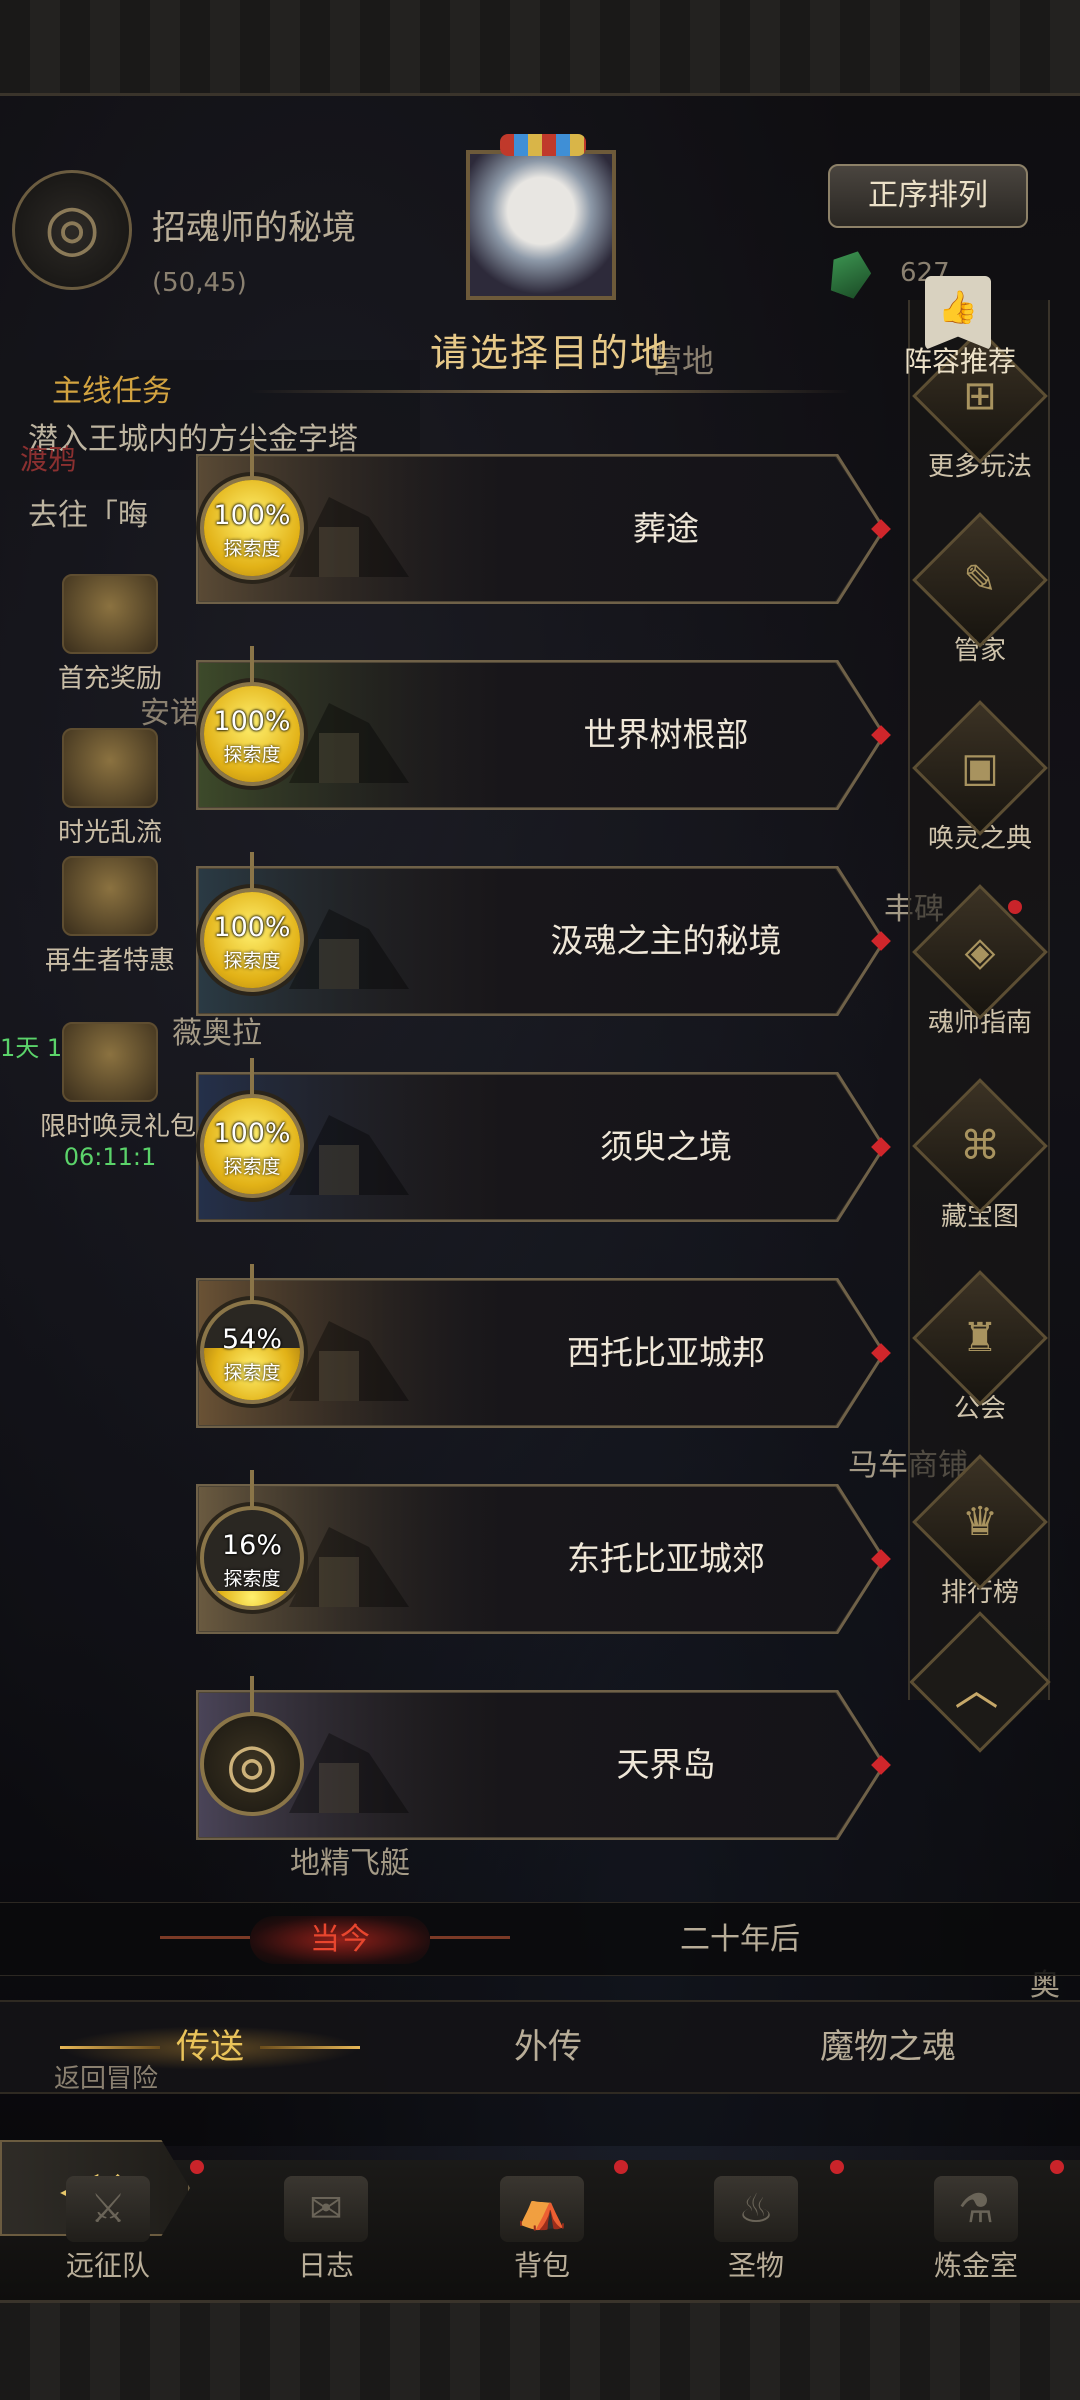 The image size is (1080, 2400). What do you see at coordinates (325, 2265) in the screenshot?
I see `nav-label: 日志` at bounding box center [325, 2265].